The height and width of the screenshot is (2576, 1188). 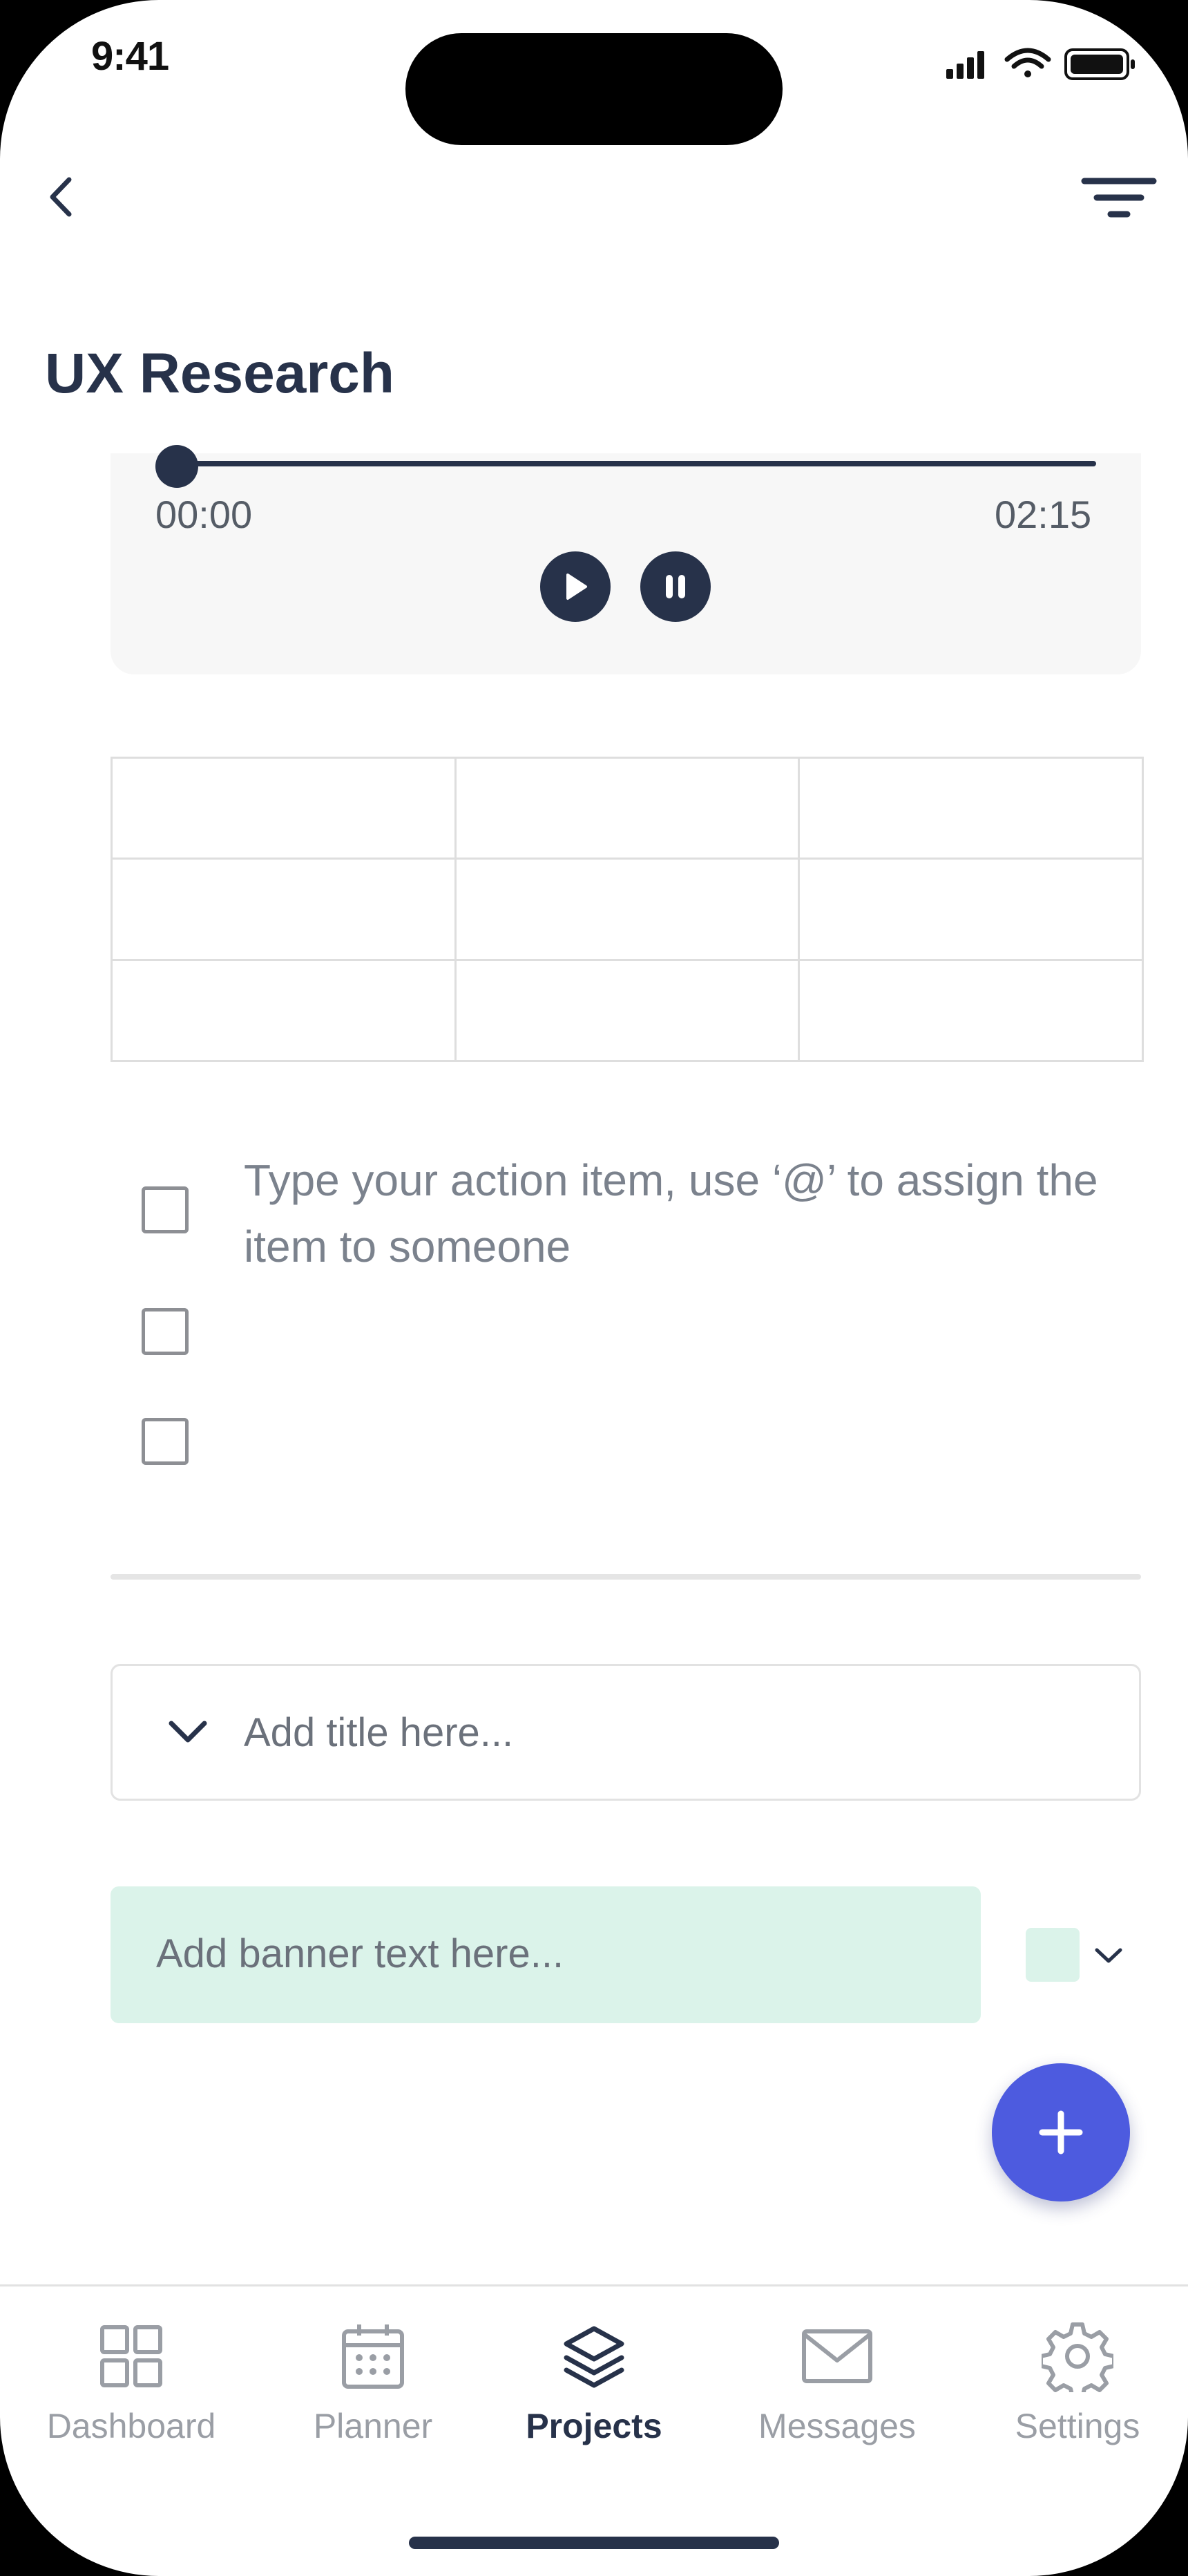 I want to click on tab-dashboard: Dashboard, so click(x=131, y=2380).